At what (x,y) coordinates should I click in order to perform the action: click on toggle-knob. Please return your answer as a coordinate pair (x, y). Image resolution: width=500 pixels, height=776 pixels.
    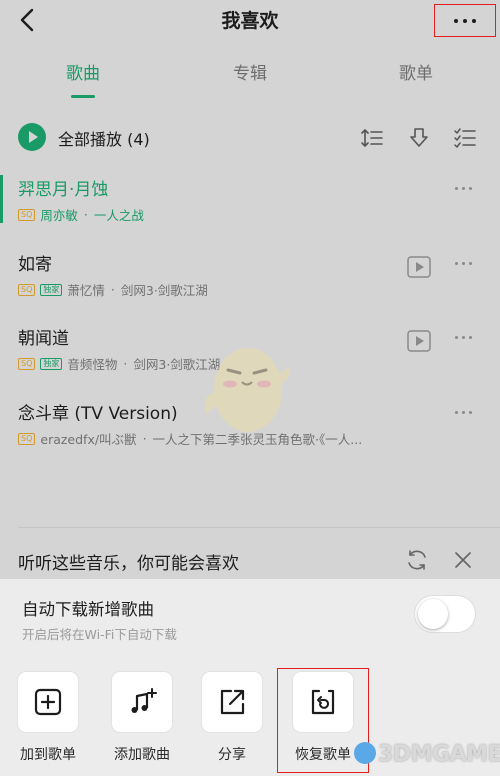
    Looking at the image, I should click on (433, 614).